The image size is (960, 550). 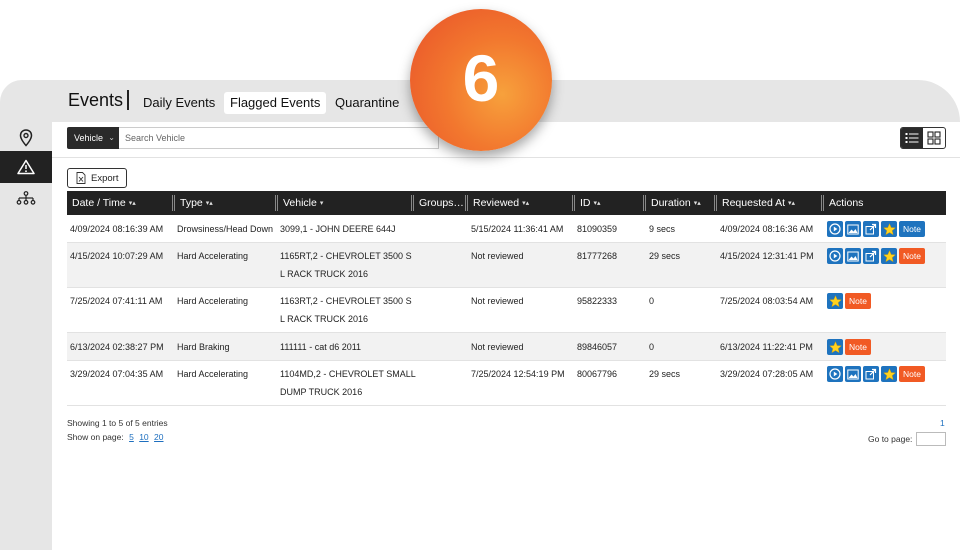 What do you see at coordinates (117, 256) in the screenshot?
I see `cell-date-time: 4/15/2024 10:07:29 AM` at bounding box center [117, 256].